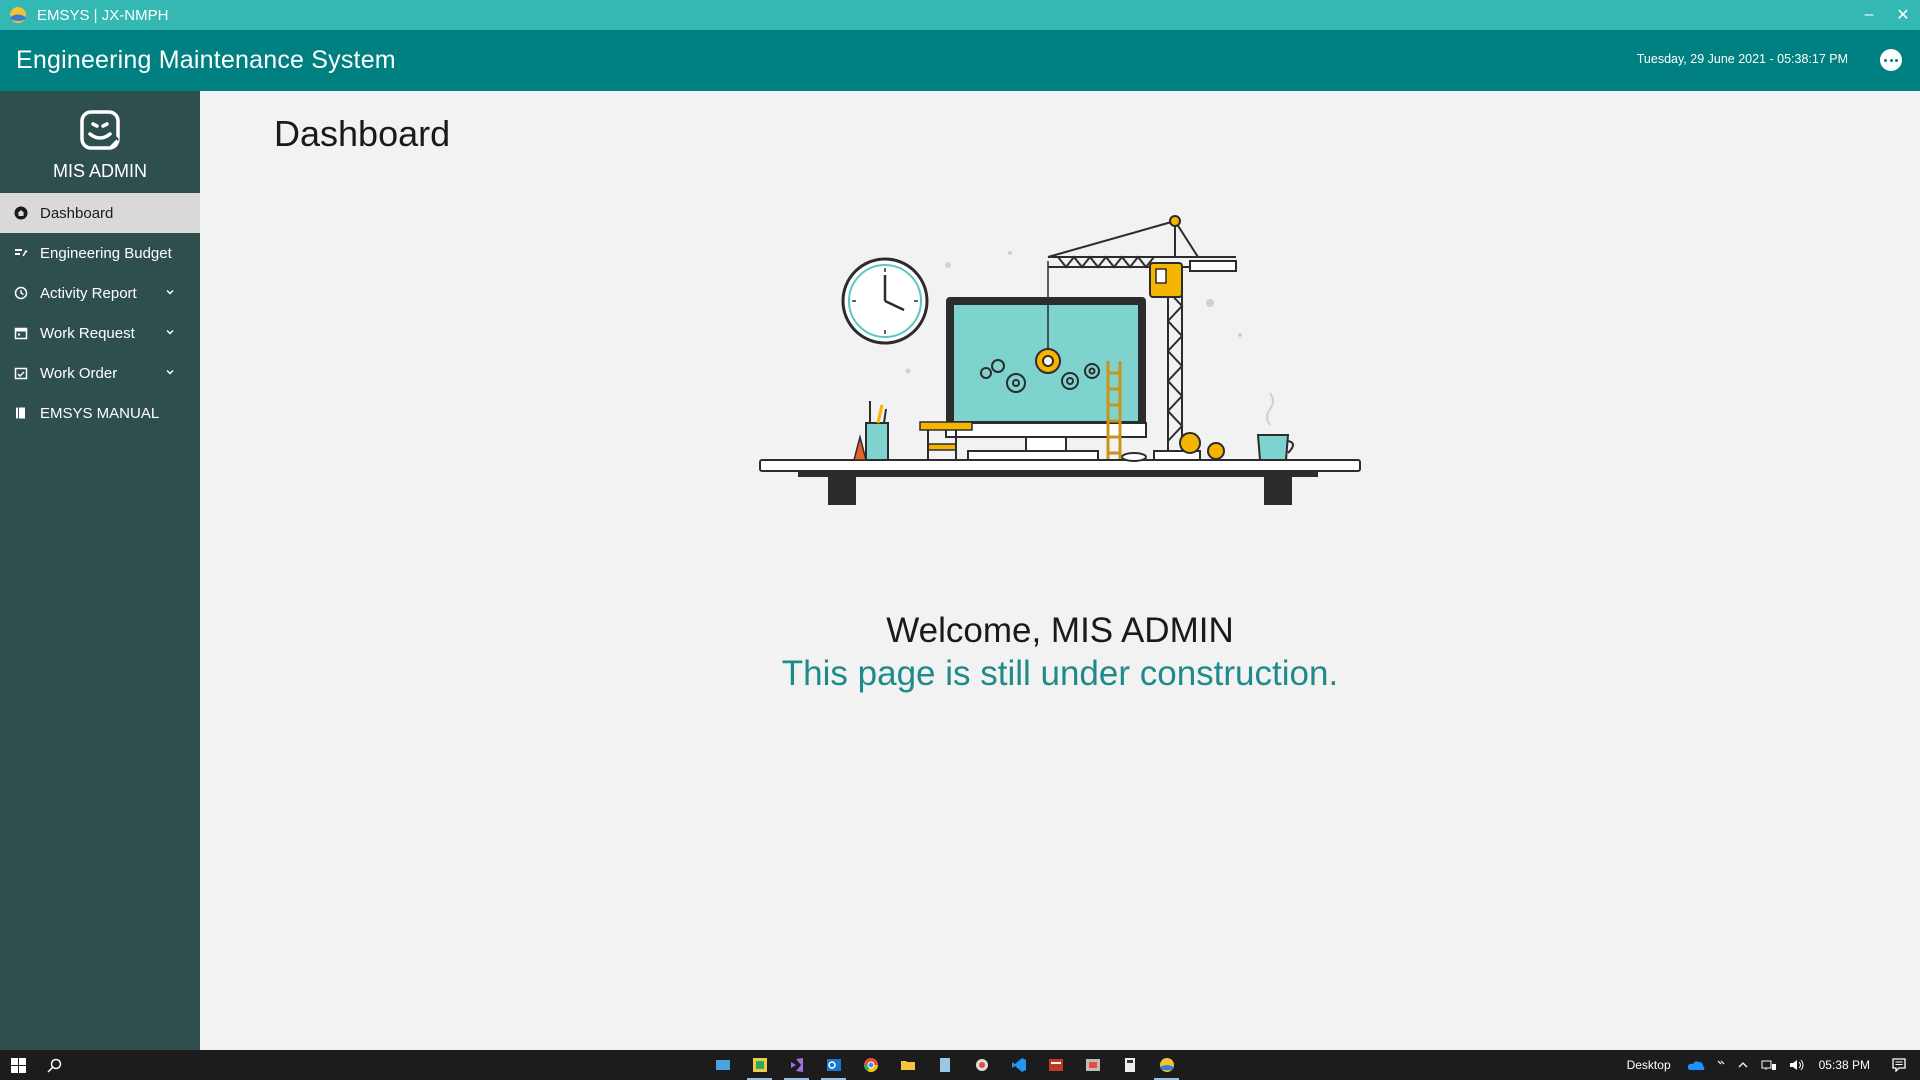 The image size is (1920, 1080). I want to click on sidebar-item-activity-report: Activity Report, so click(100, 293).